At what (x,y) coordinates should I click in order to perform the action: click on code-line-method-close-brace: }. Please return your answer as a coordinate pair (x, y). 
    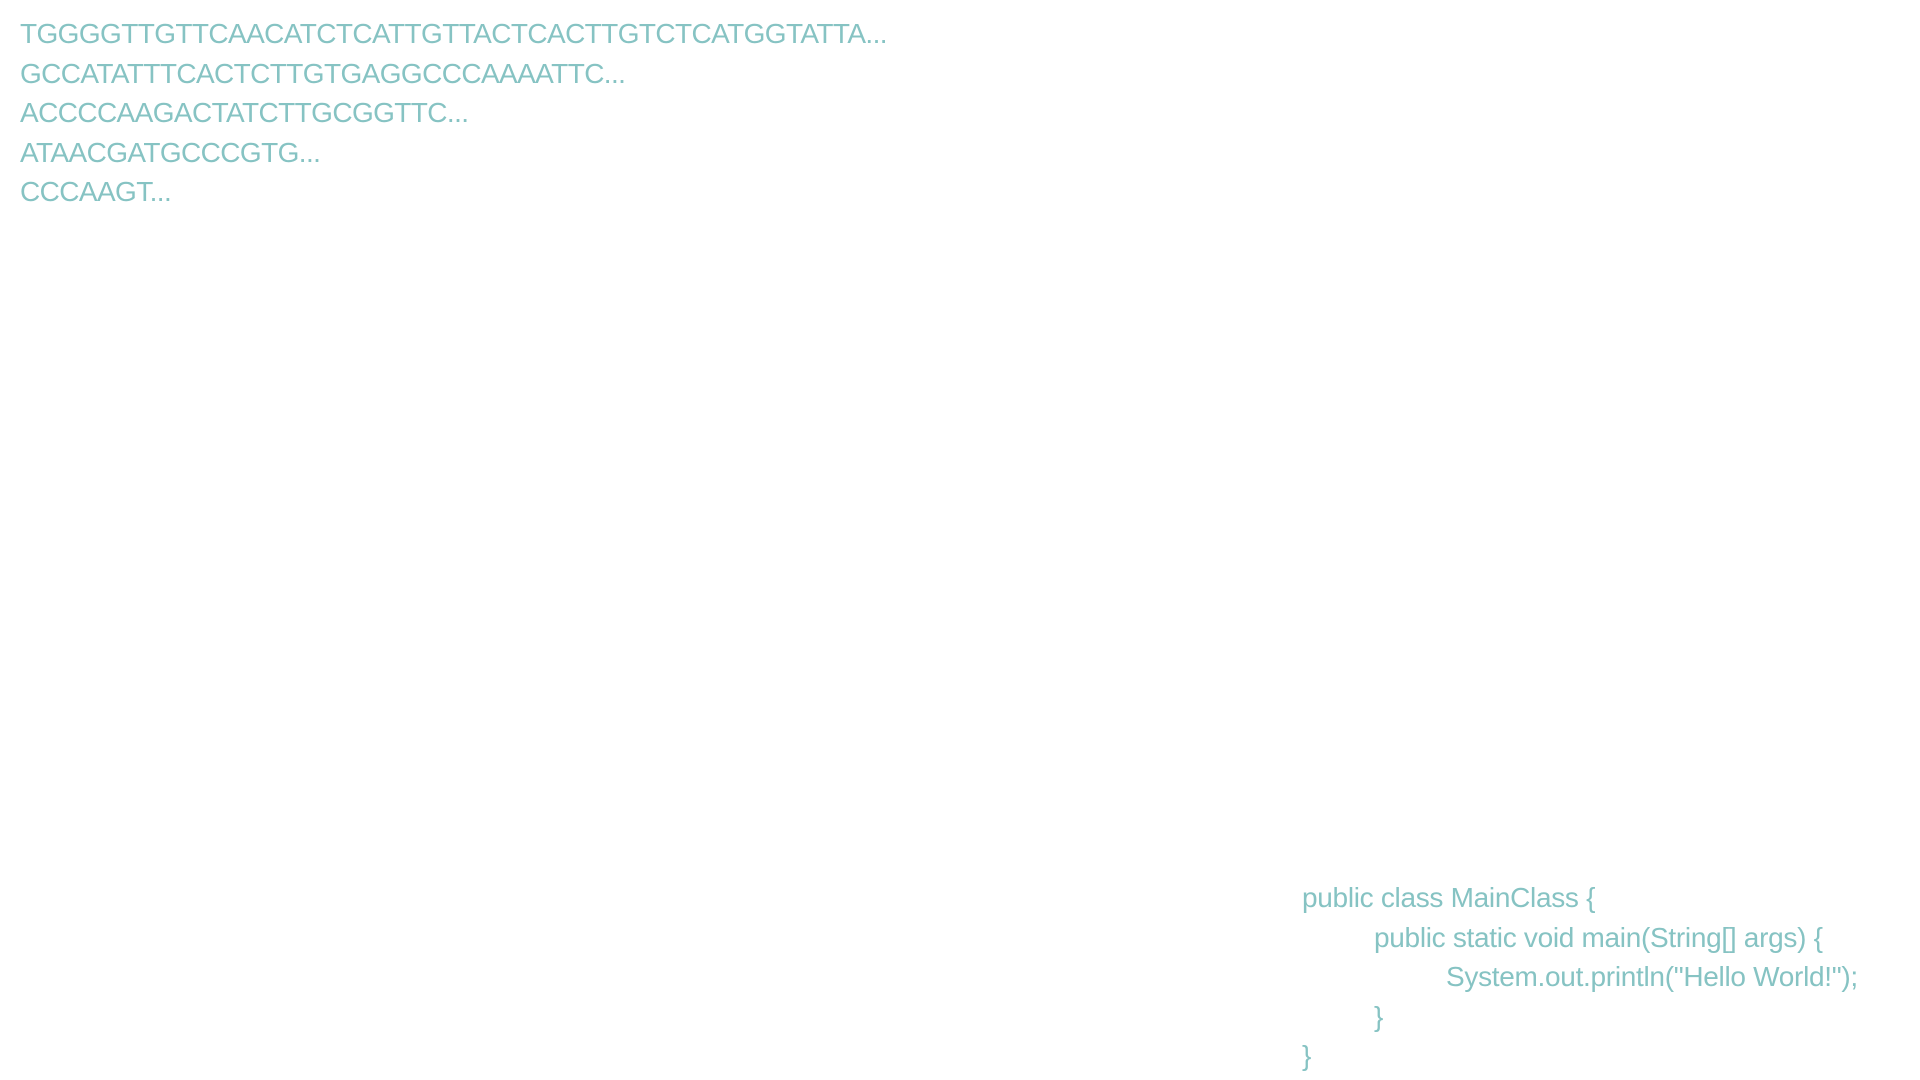
    Looking at the image, I should click on (1379, 1016).